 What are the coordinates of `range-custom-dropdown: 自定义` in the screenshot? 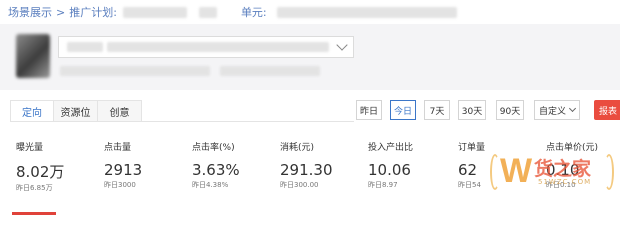 It's located at (557, 110).